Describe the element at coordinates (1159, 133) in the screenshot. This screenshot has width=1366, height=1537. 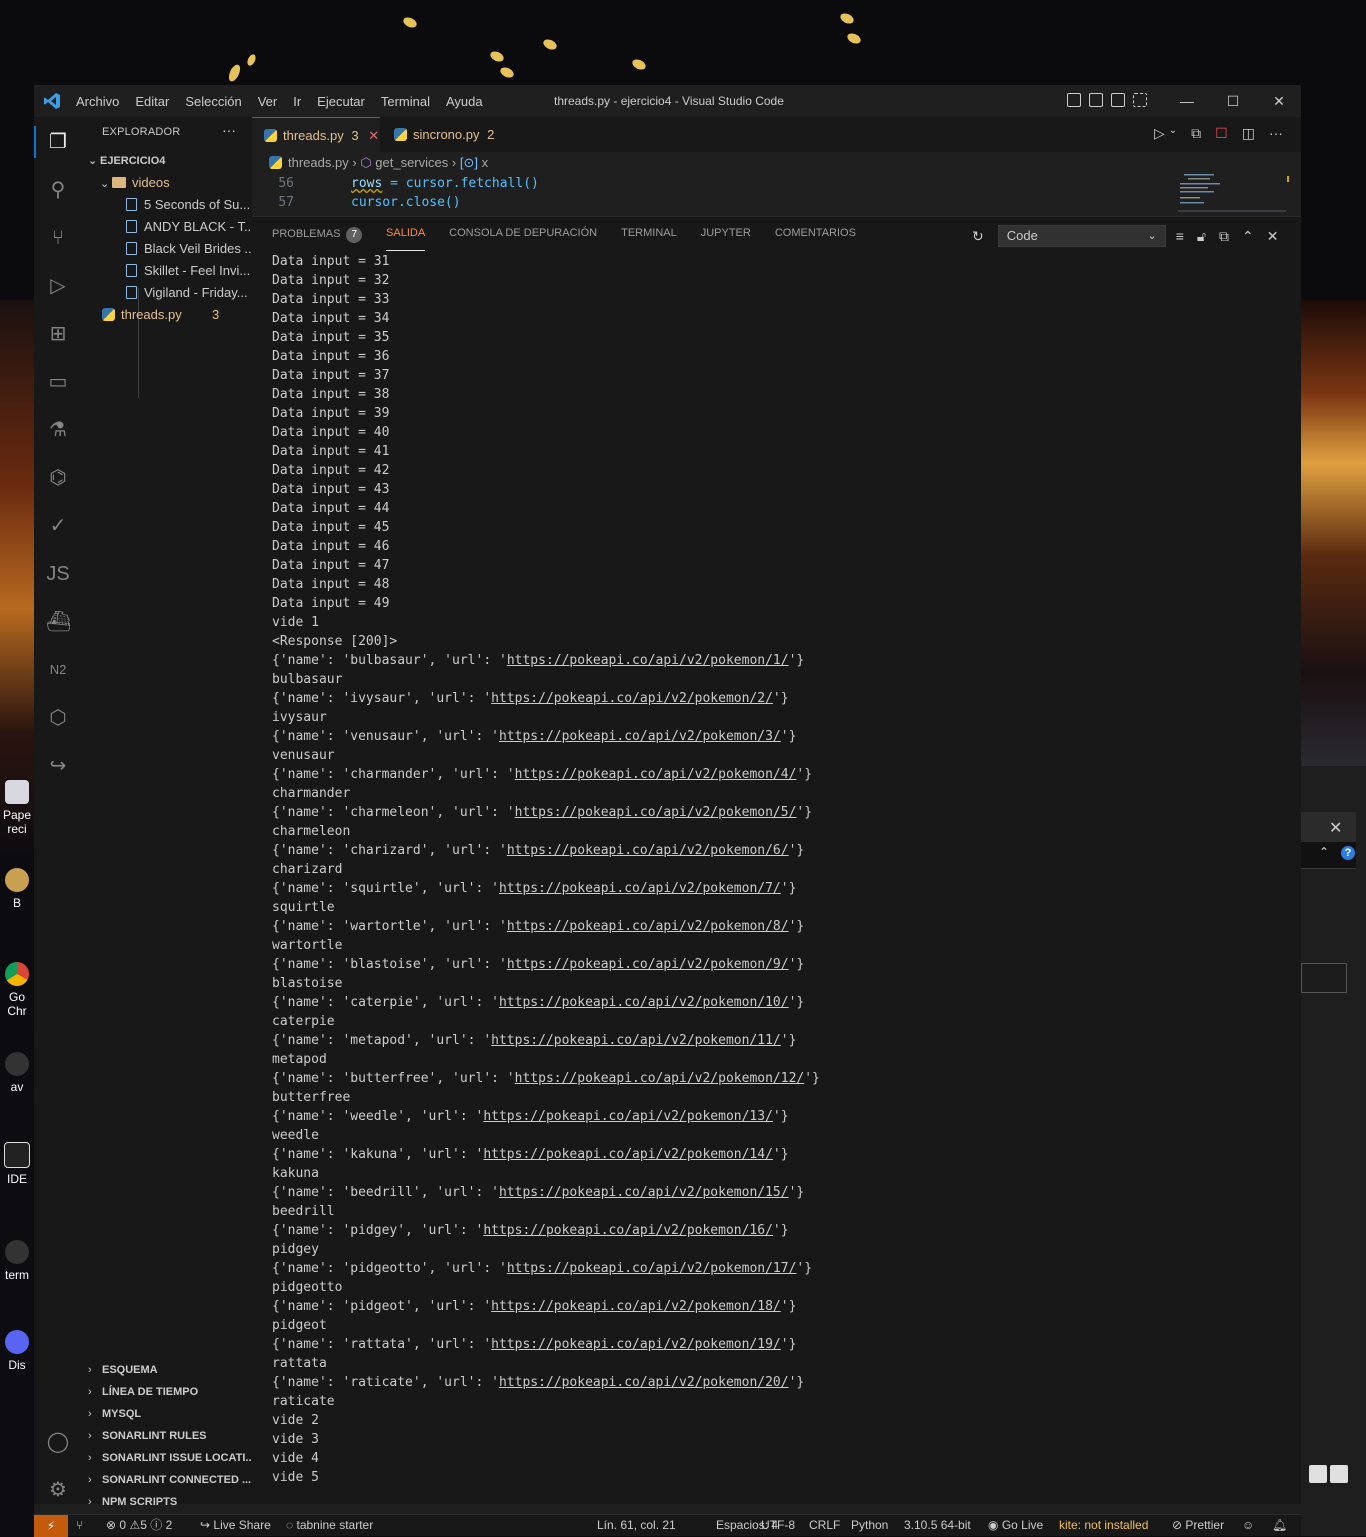
I see `run-icon: ▷` at that location.